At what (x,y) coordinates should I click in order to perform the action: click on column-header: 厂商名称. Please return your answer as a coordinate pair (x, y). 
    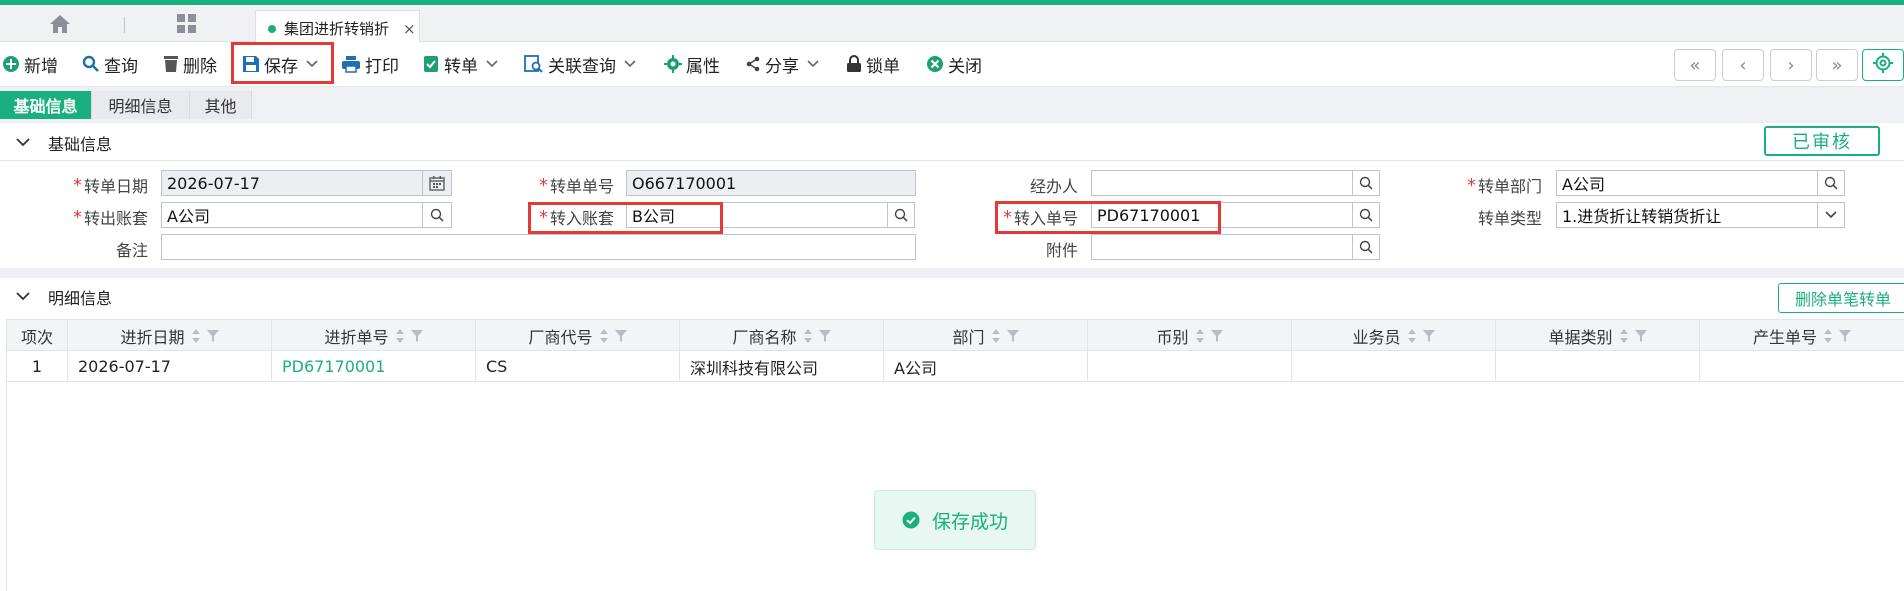
    Looking at the image, I should click on (782, 336).